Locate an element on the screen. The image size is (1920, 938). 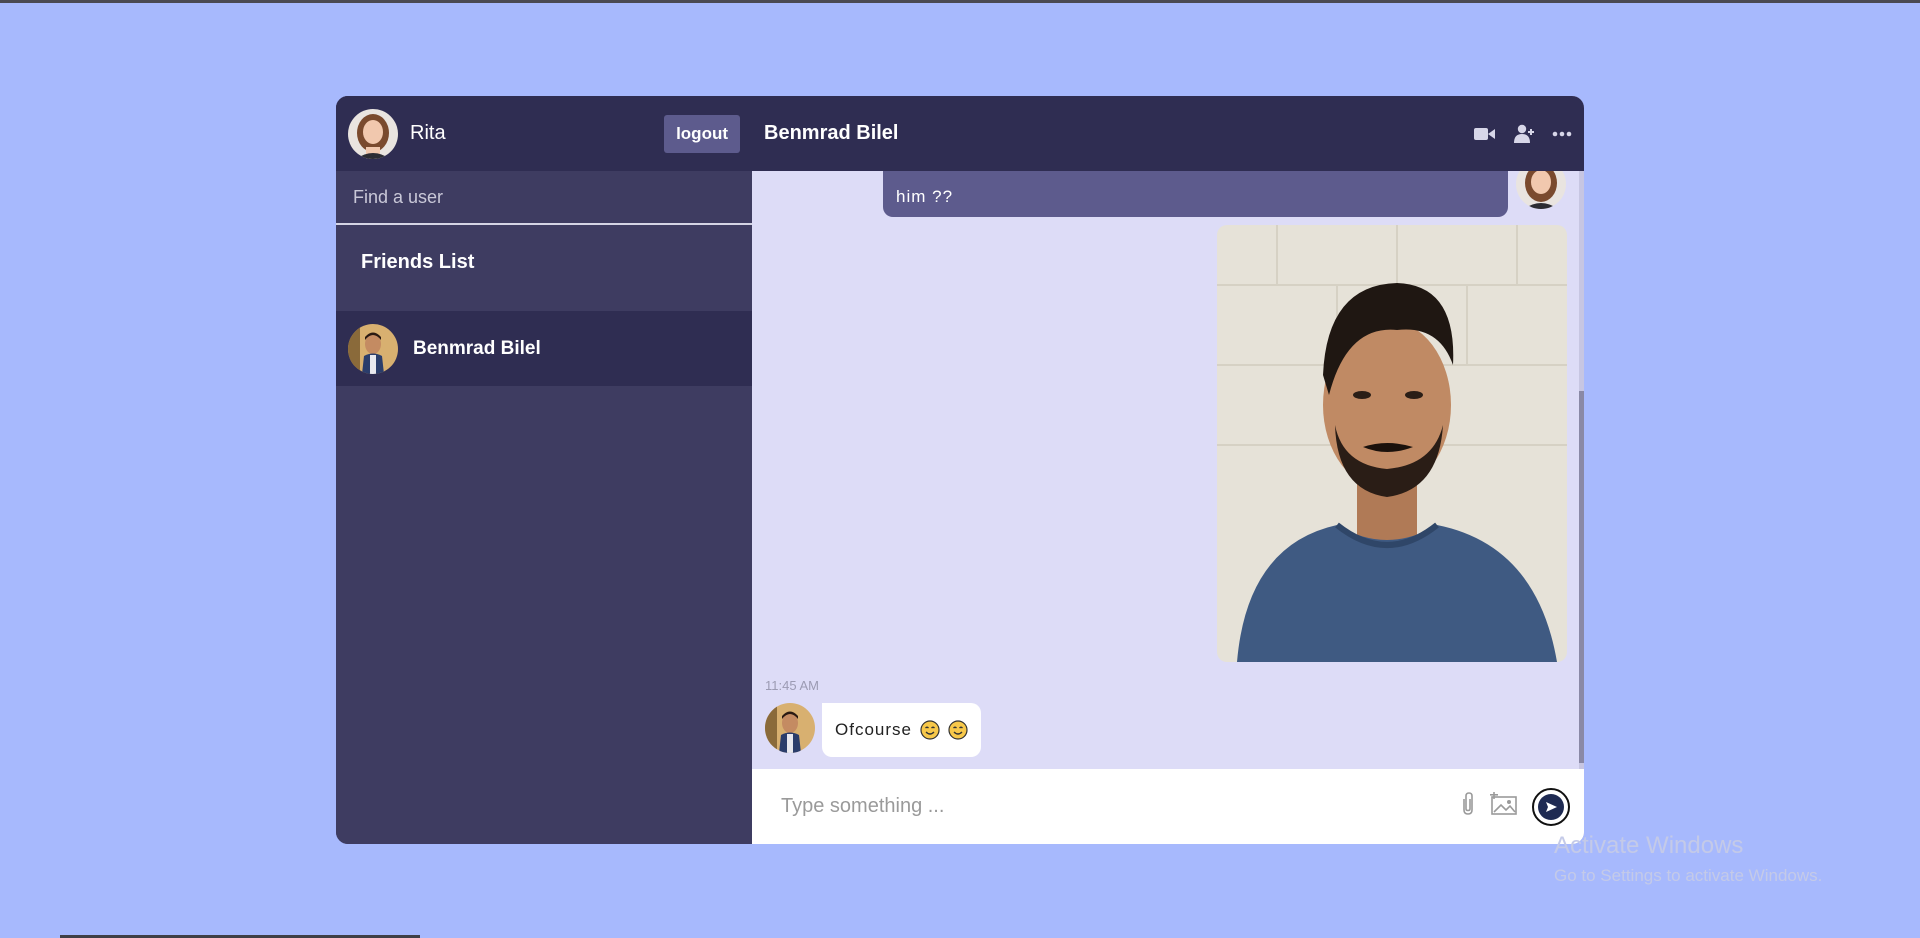
image-message is located at coordinates (1392, 443).